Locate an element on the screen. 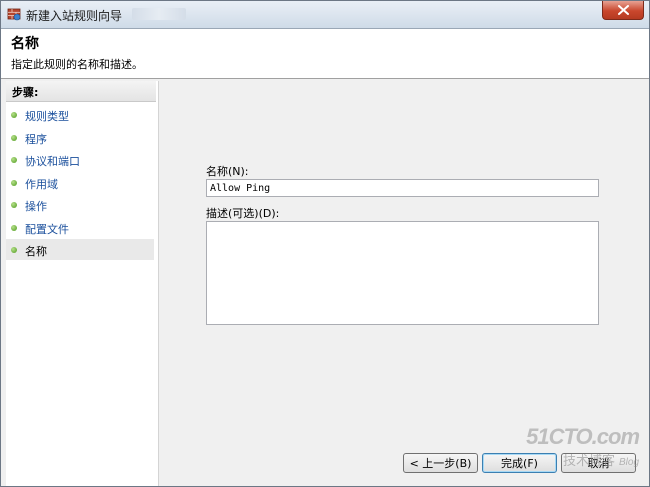 The image size is (650, 487). cancel-button: 取消 is located at coordinates (598, 463).